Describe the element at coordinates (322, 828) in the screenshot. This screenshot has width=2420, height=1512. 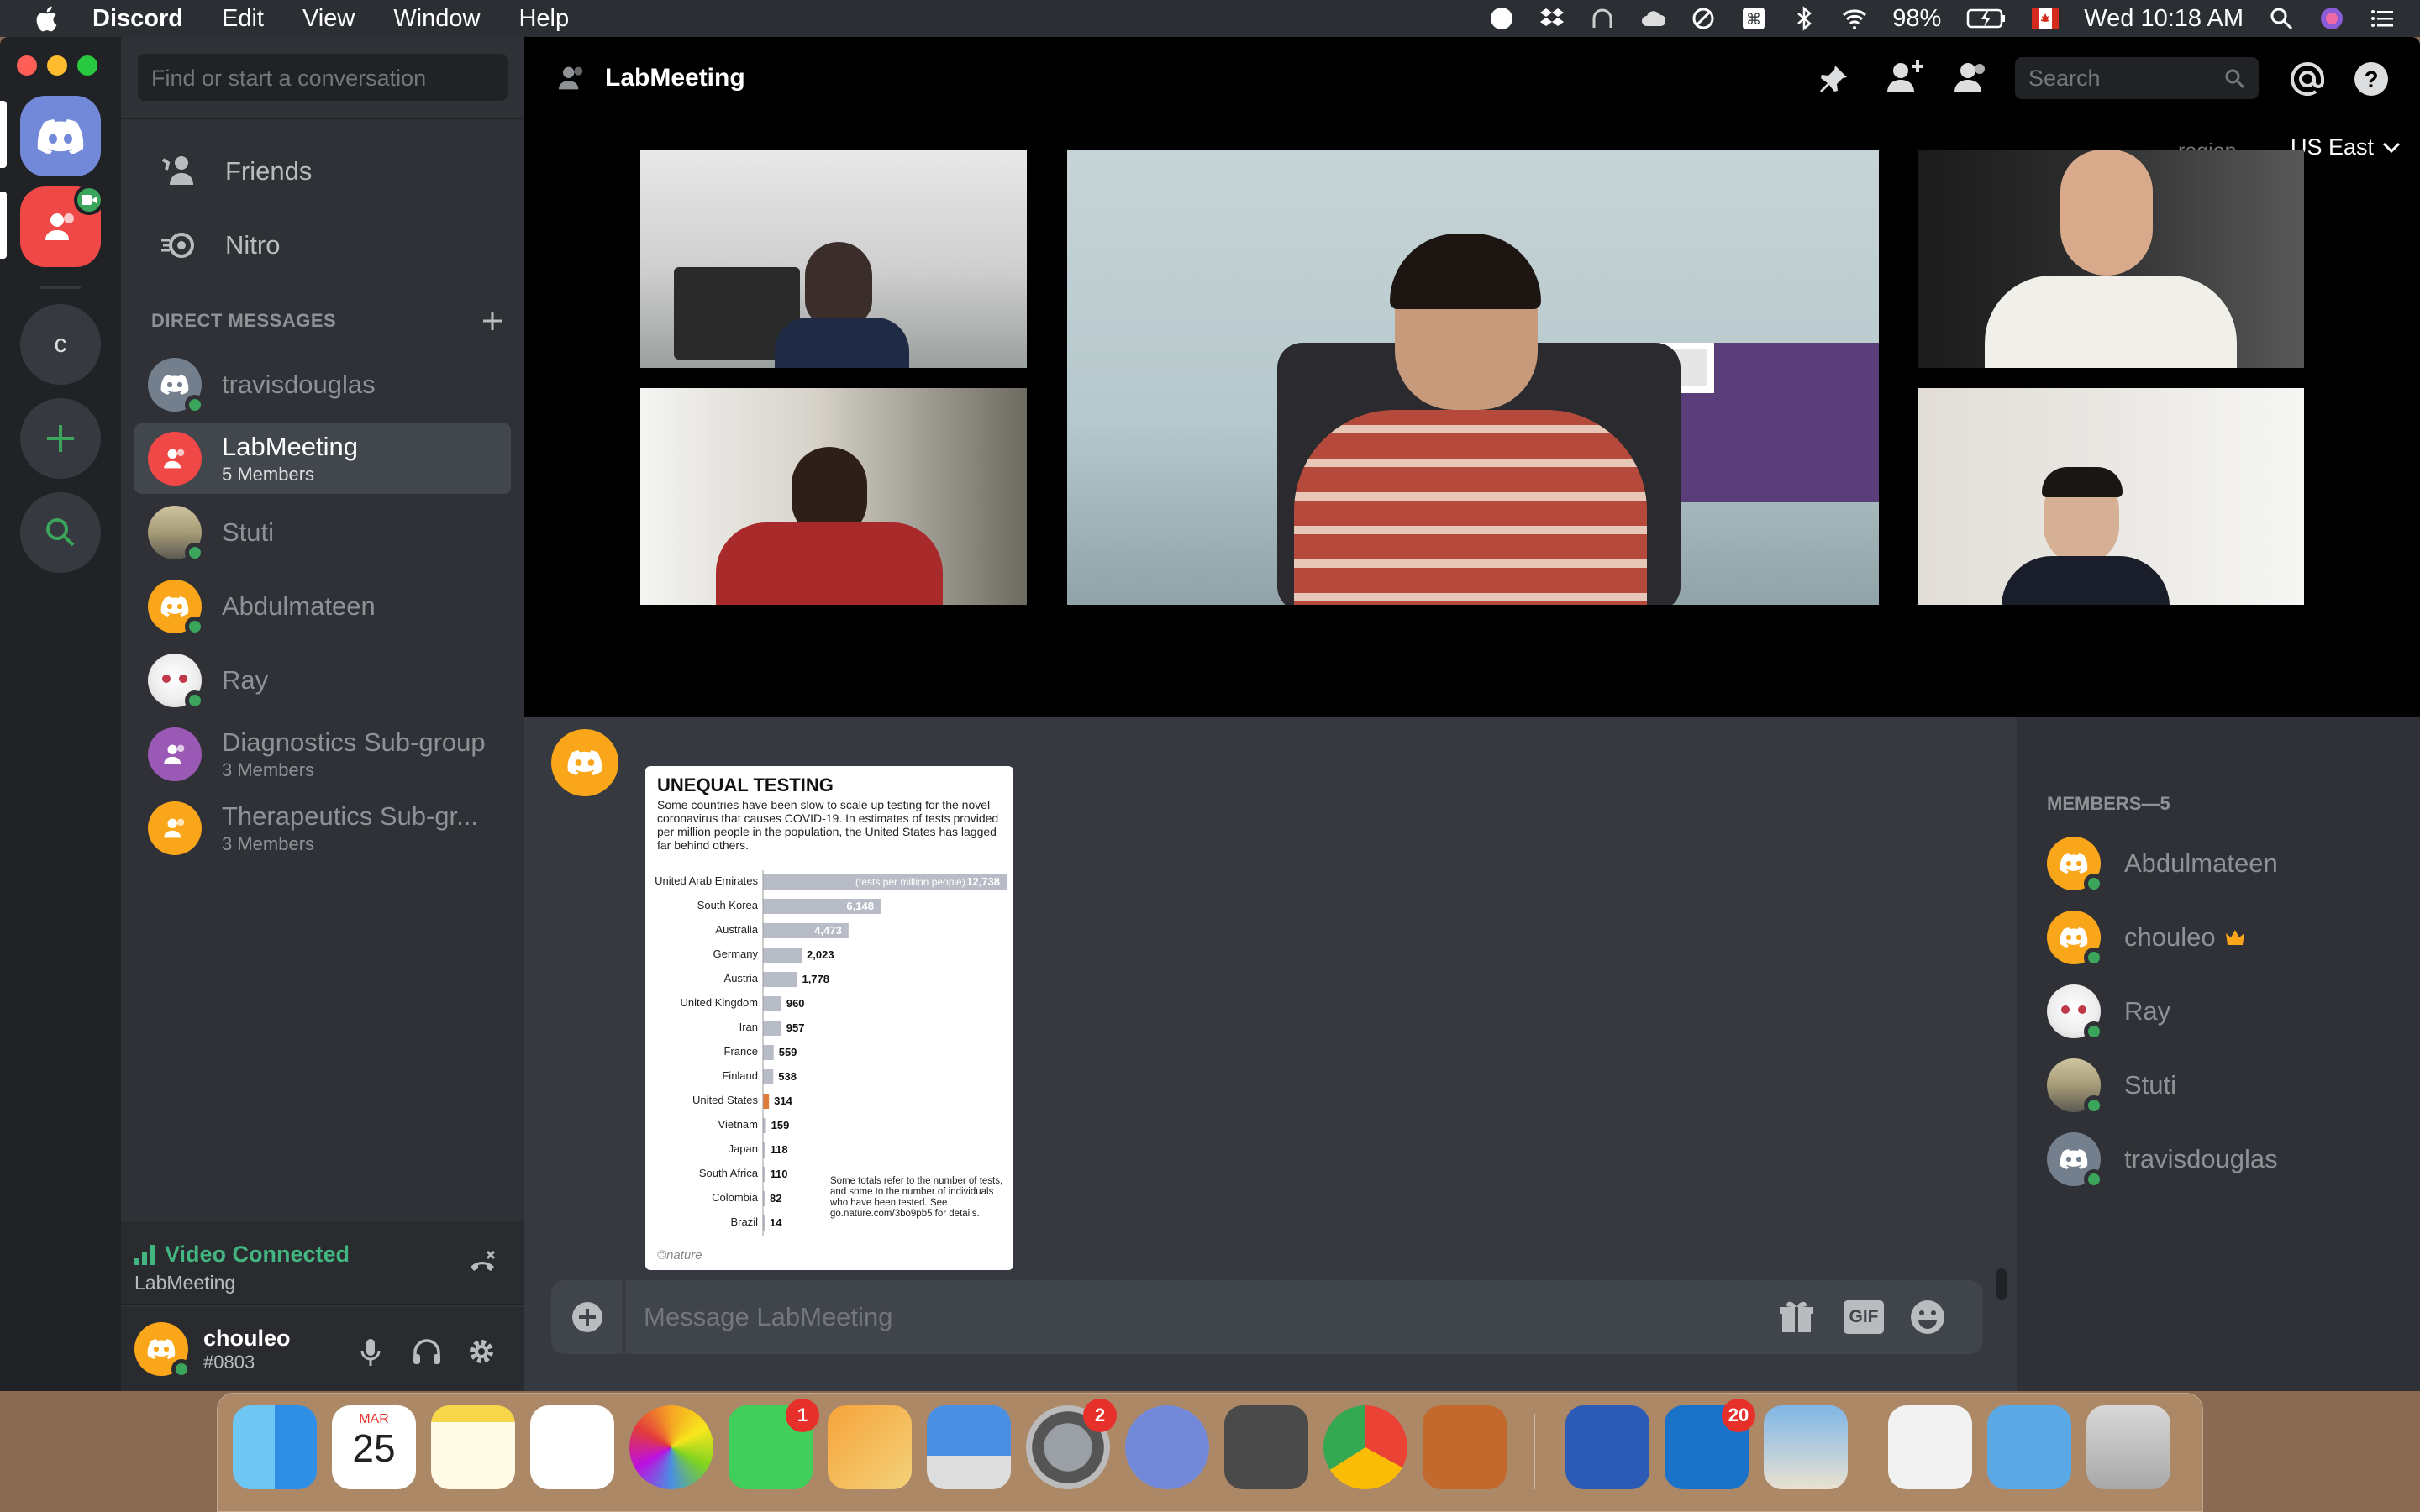
I see `dm-therapeutics-subgroup: Therapeutics Sub-gr... 3 Members` at that location.